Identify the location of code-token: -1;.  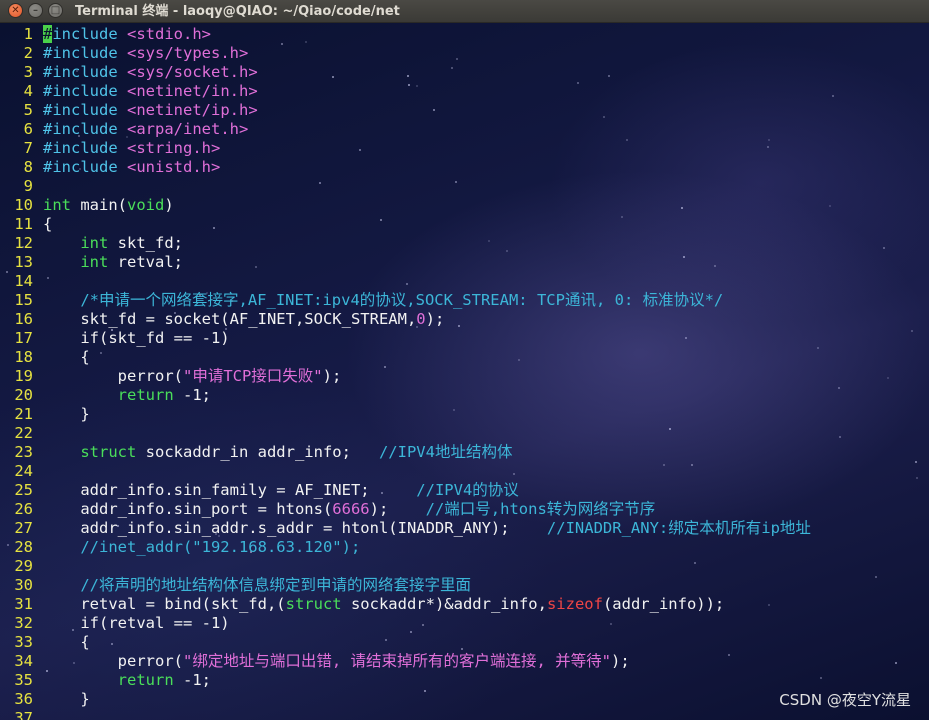
(192, 395).